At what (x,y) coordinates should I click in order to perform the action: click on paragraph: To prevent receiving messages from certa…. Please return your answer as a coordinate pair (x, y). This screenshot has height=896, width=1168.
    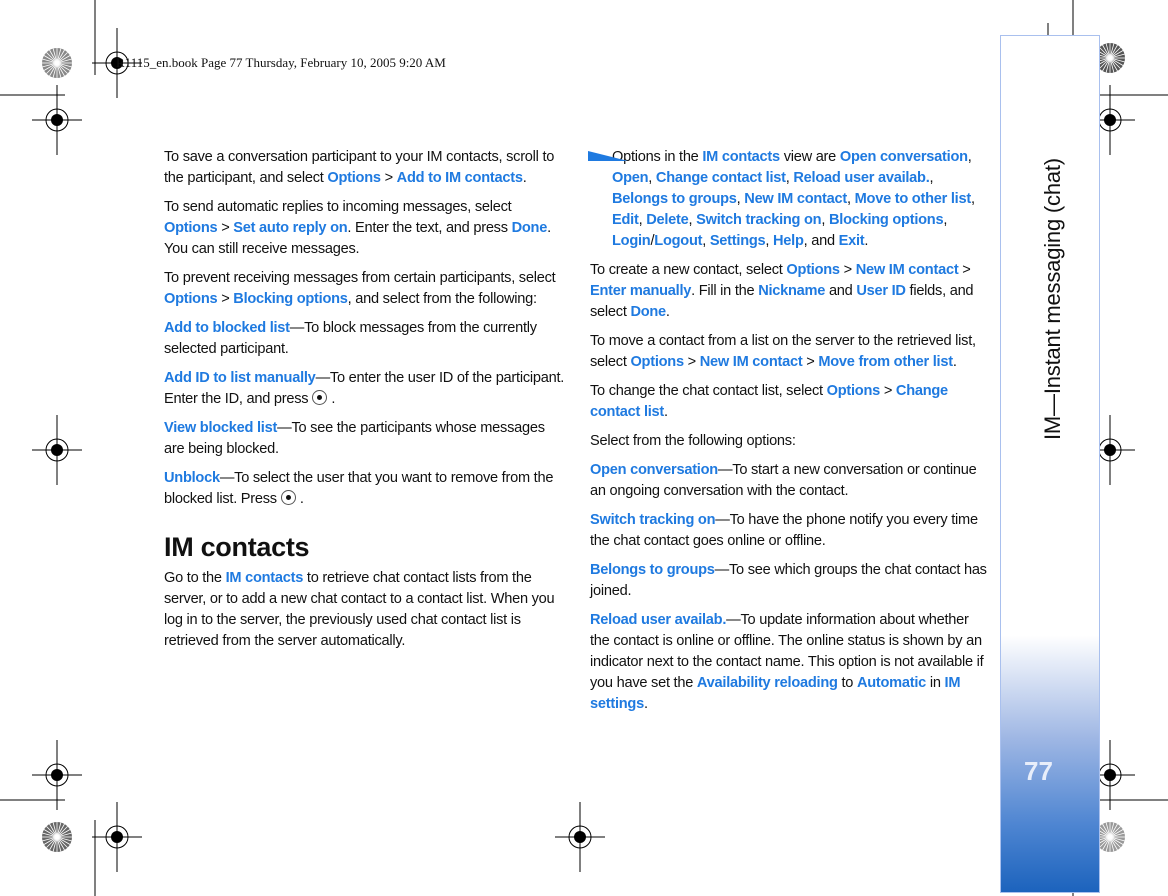
    Looking at the image, I should click on (366, 289).